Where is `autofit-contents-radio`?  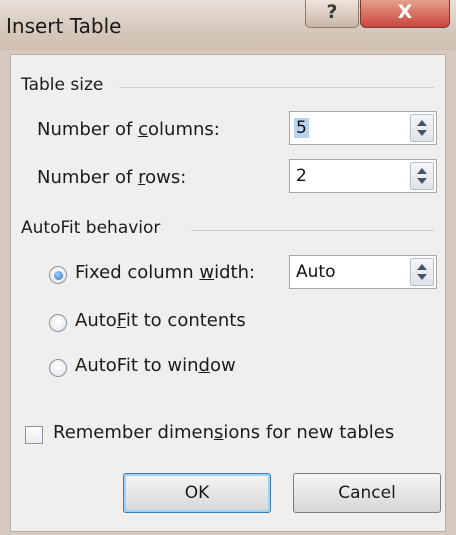
autofit-contents-radio is located at coordinates (58, 323).